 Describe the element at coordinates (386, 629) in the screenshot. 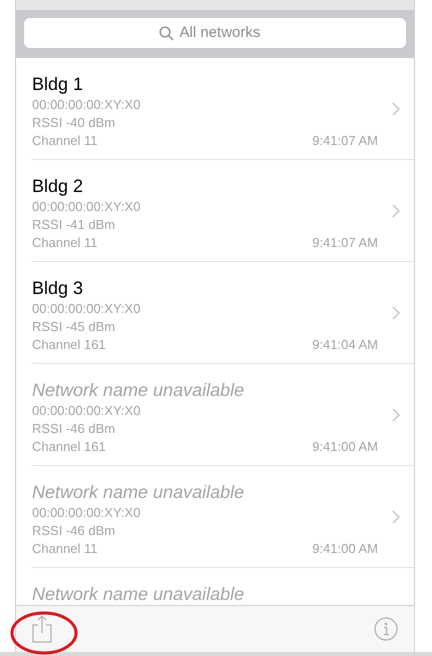

I see `info-icon` at that location.